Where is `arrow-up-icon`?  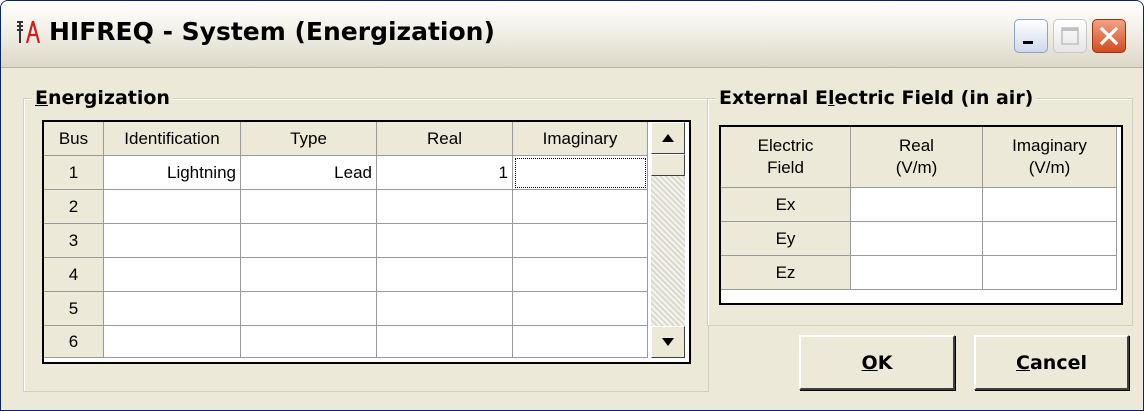 arrow-up-icon is located at coordinates (668, 138).